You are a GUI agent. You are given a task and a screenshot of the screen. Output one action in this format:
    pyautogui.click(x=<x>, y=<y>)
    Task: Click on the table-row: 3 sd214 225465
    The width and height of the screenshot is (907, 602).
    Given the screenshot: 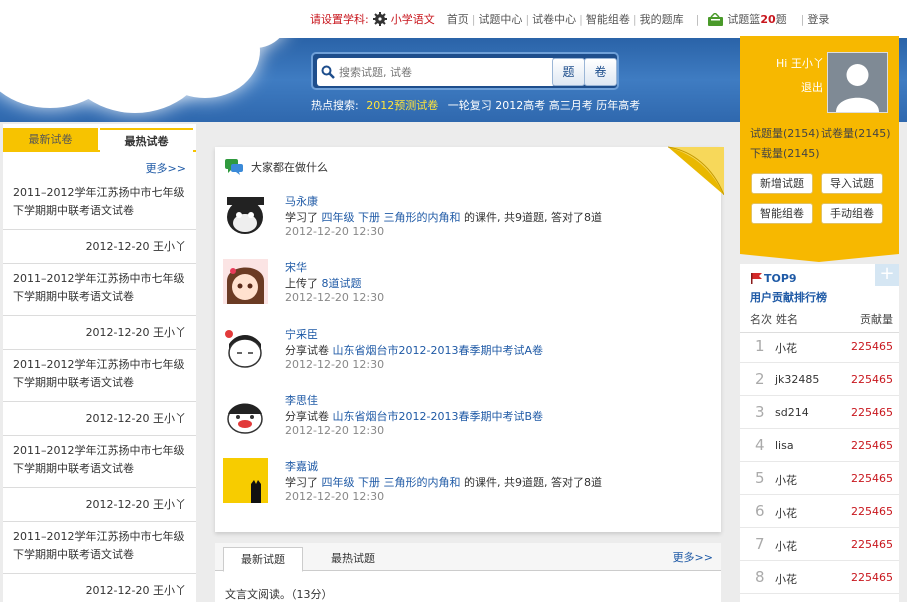 What is the action you would take?
    pyautogui.click(x=819, y=412)
    